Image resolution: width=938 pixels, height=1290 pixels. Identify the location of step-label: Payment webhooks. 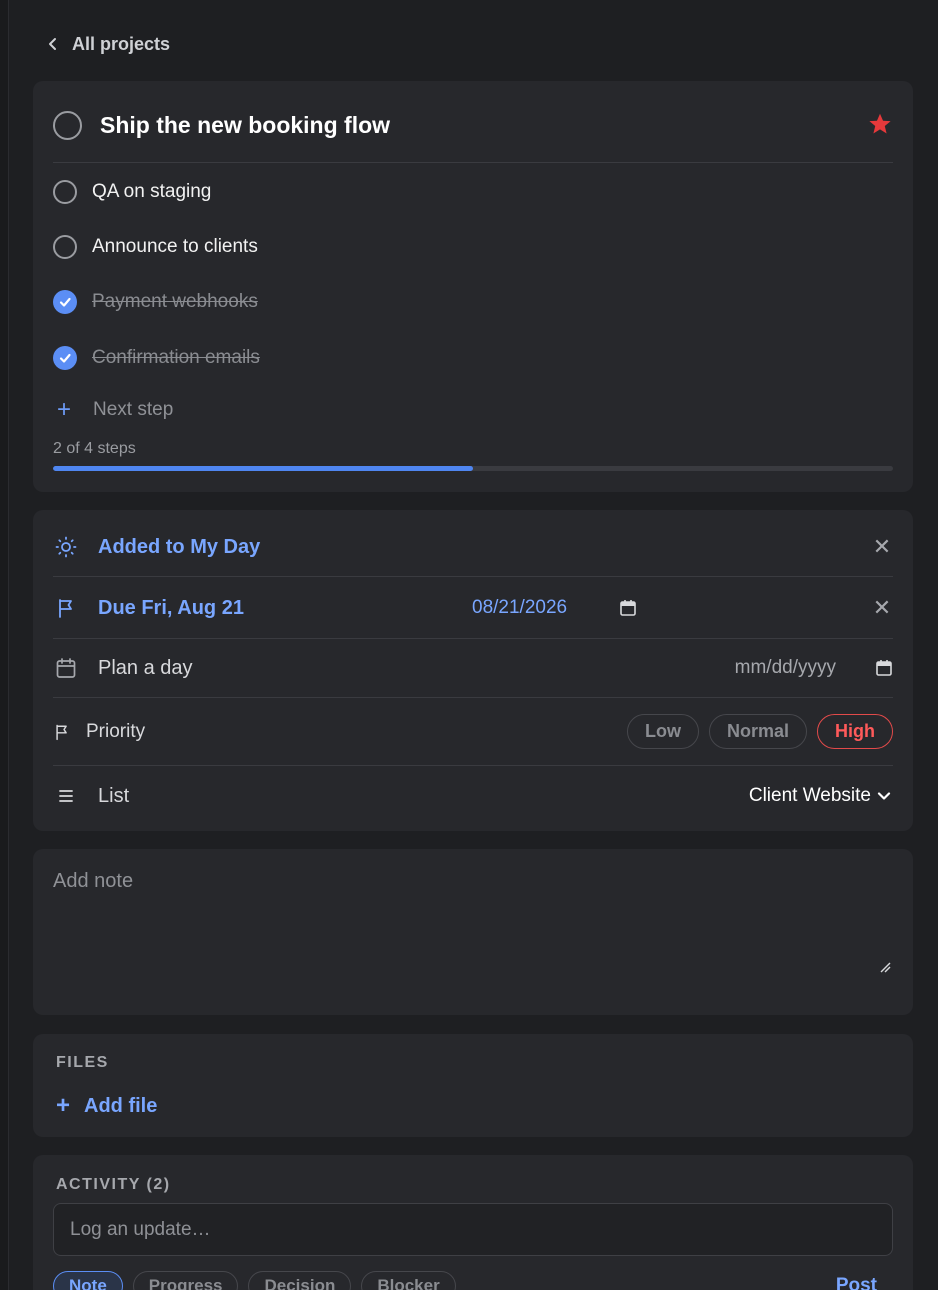
(175, 302).